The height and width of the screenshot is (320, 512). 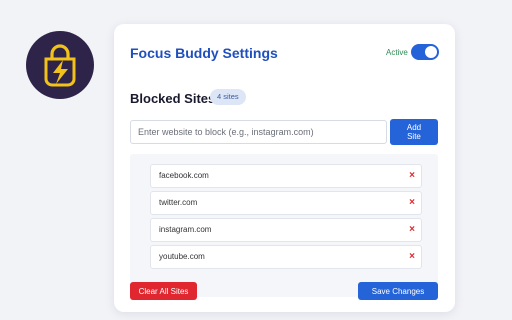 I want to click on save-changes-button: Save Changes, so click(x=398, y=291).